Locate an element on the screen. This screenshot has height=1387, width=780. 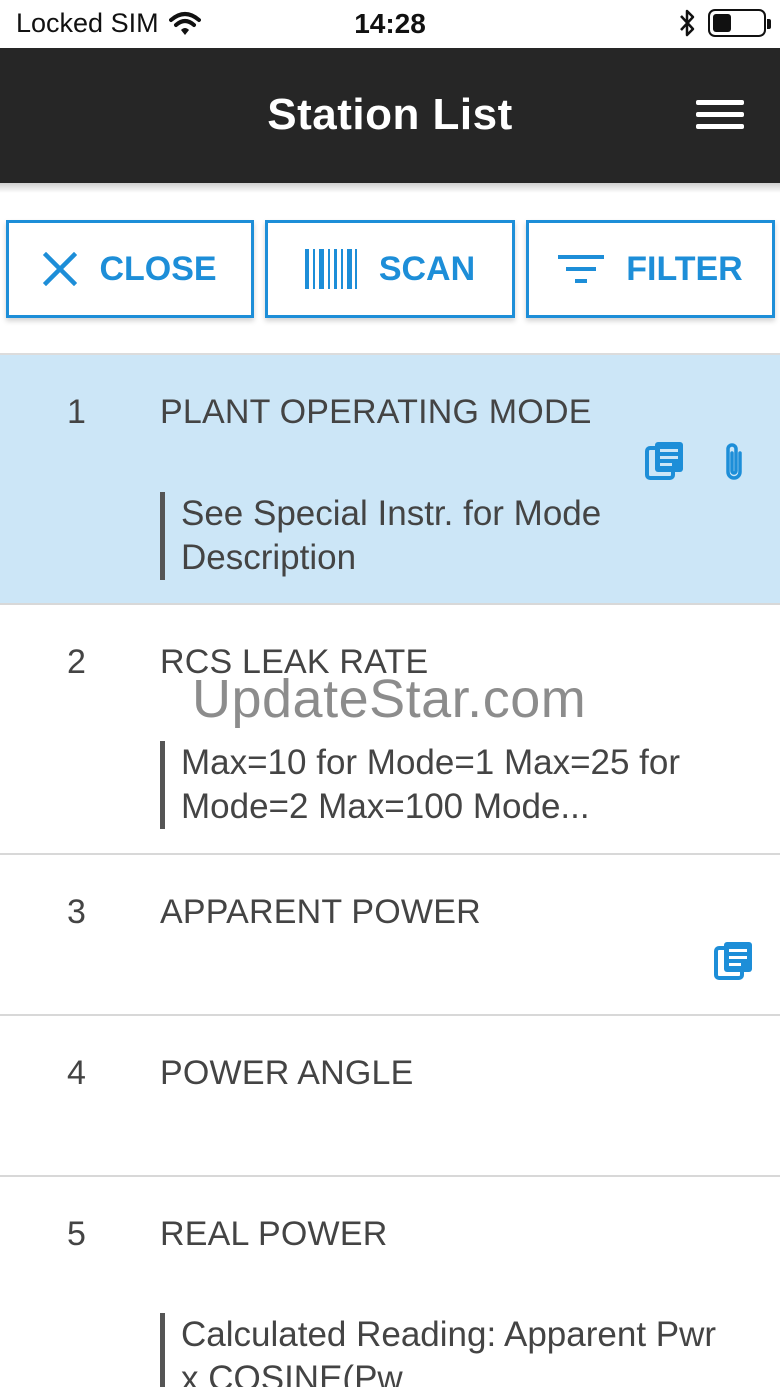
filter-button: FILTER is located at coordinates (650, 269).